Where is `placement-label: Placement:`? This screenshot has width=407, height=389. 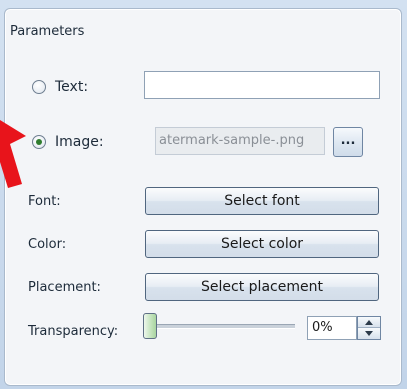 placement-label: Placement: is located at coordinates (64, 287).